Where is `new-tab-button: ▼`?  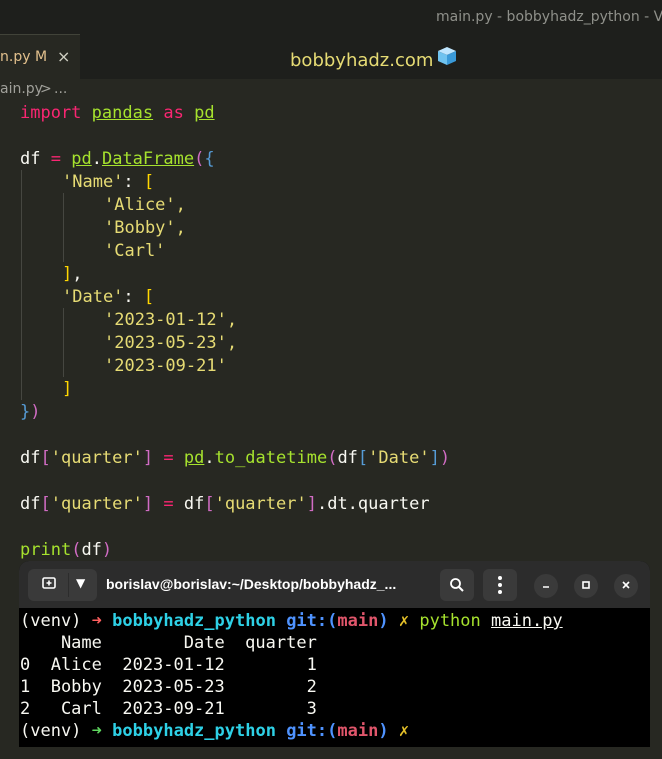
new-tab-button: ▼ is located at coordinates (62, 585).